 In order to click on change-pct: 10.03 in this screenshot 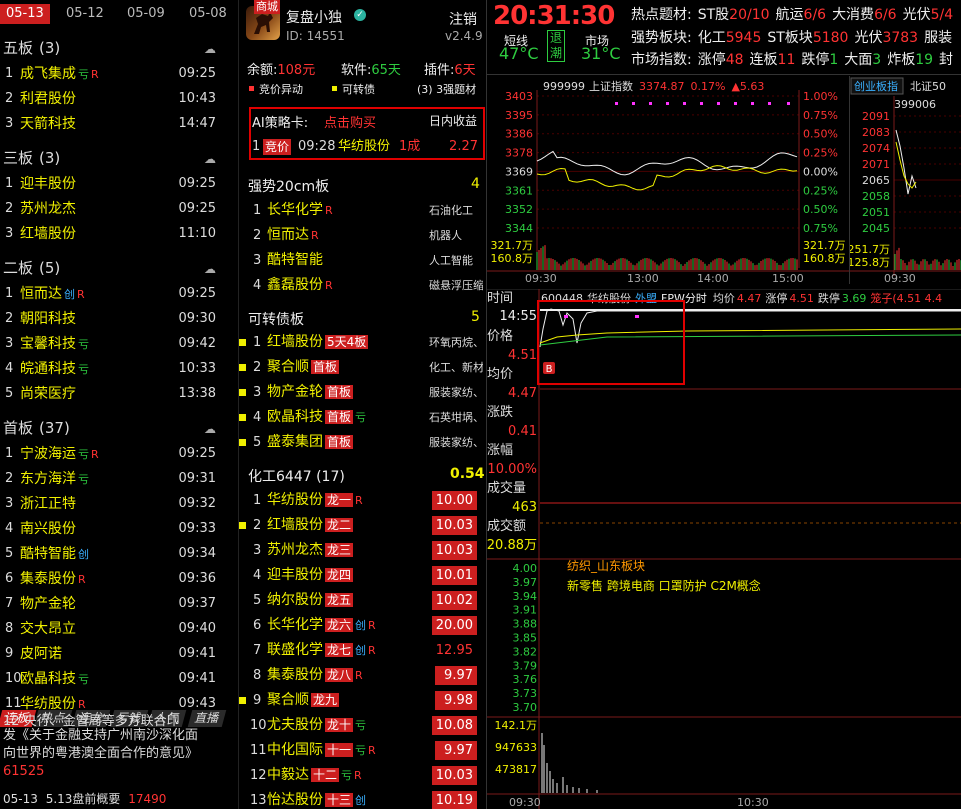, I will do `click(454, 525)`.